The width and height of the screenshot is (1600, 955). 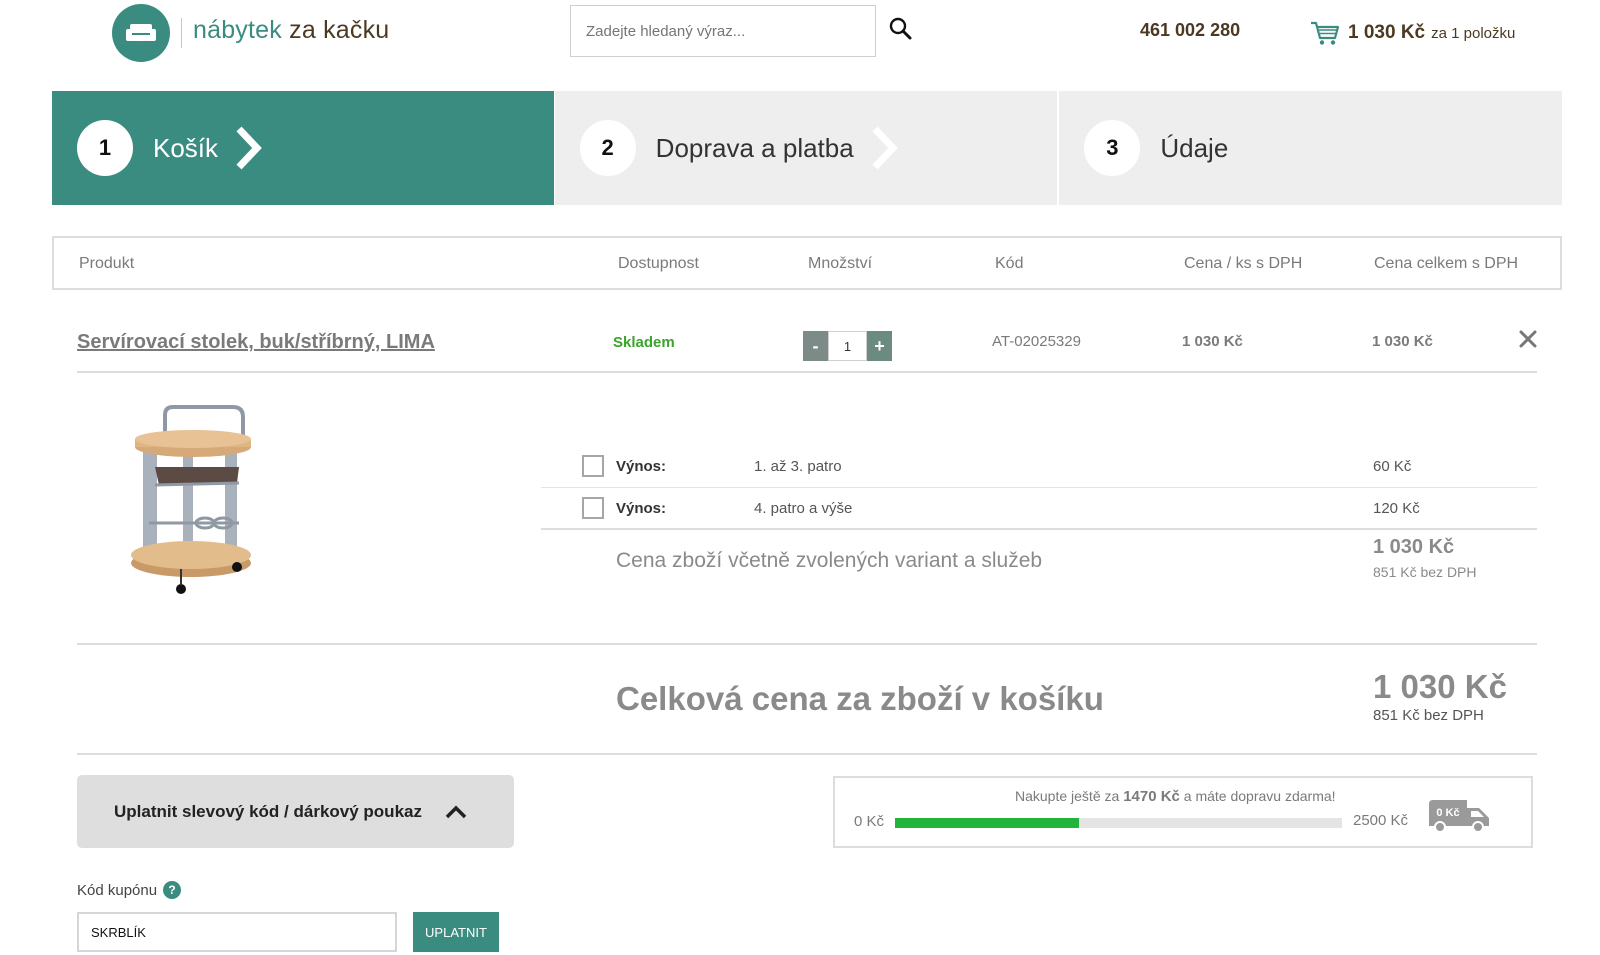 What do you see at coordinates (1381, 820) in the screenshot?
I see `free-shipping-max: 2500 Kč` at bounding box center [1381, 820].